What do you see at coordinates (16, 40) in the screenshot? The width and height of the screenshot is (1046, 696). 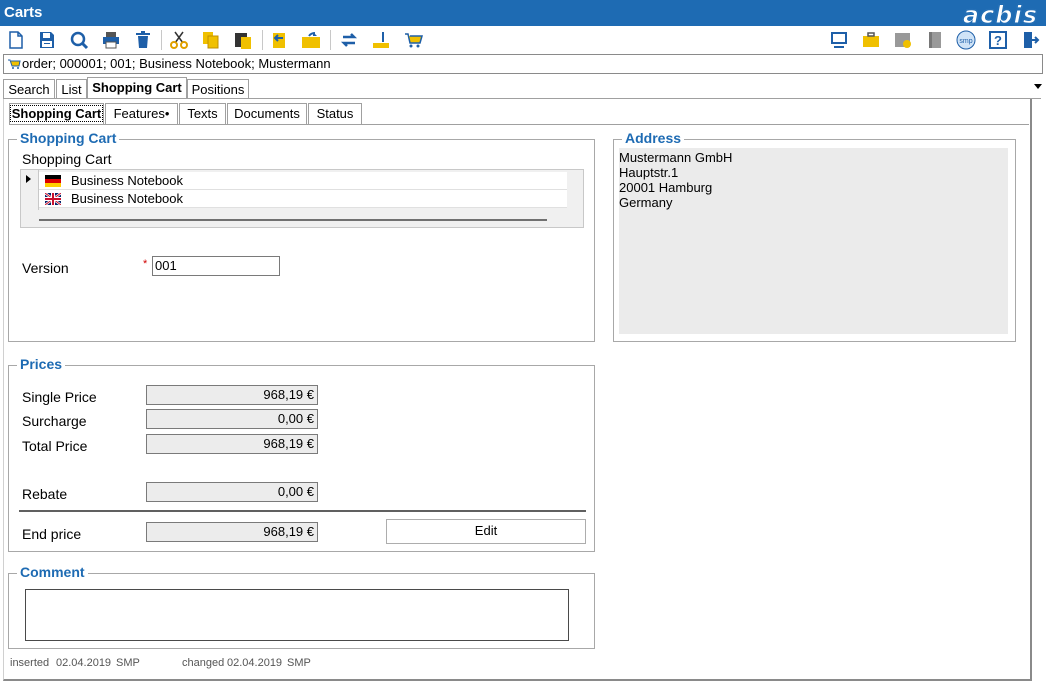 I see `new-icon` at bounding box center [16, 40].